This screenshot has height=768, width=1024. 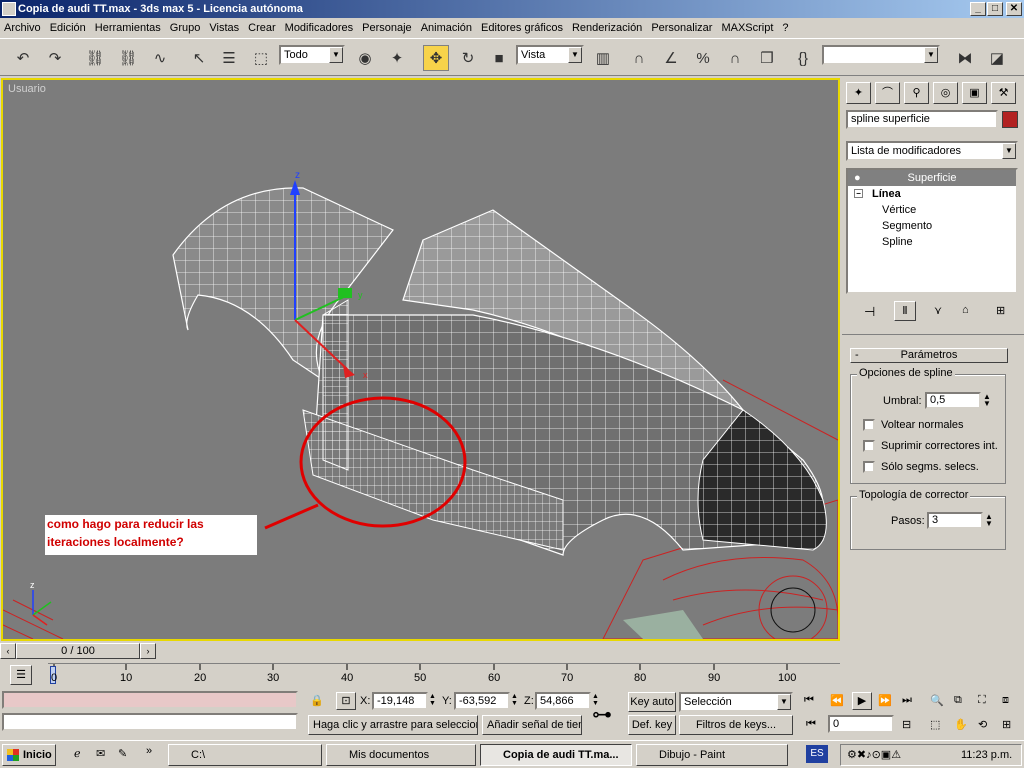 What do you see at coordinates (365, 58) in the screenshot?
I see `window-crossing-icon: ◉` at bounding box center [365, 58].